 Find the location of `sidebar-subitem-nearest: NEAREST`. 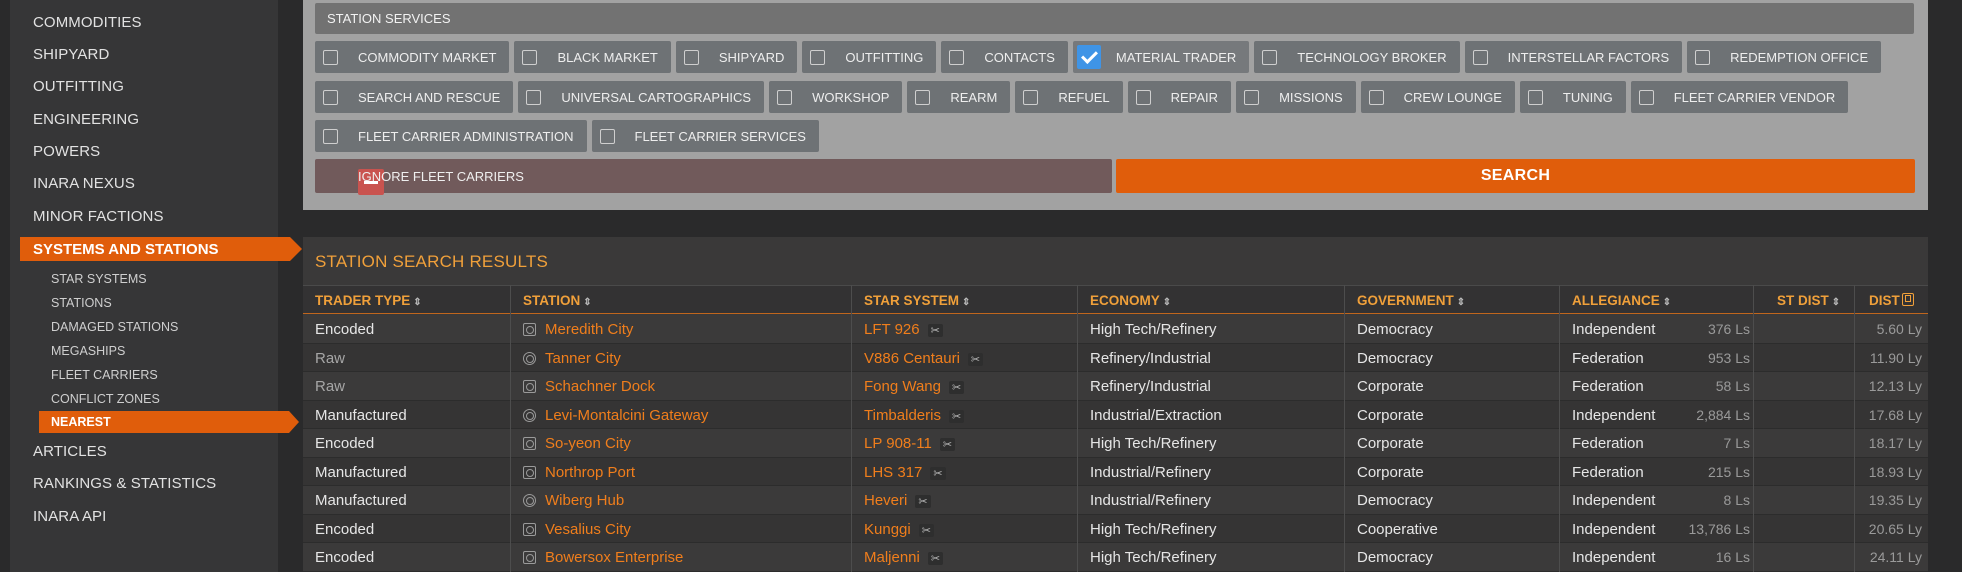

sidebar-subitem-nearest: NEAREST is located at coordinates (169, 422).